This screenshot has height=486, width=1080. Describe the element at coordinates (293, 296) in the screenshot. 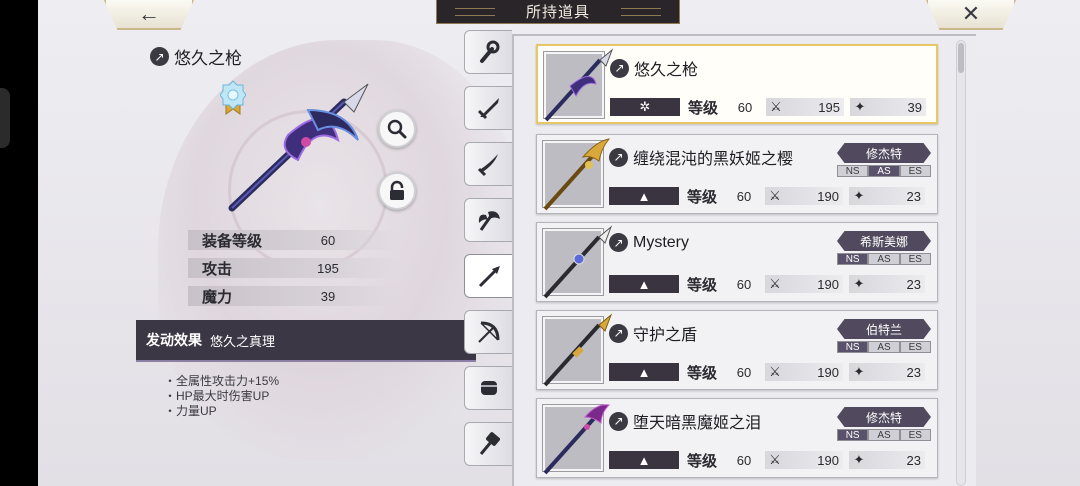

I see `stat-magic: 魔力 39` at that location.